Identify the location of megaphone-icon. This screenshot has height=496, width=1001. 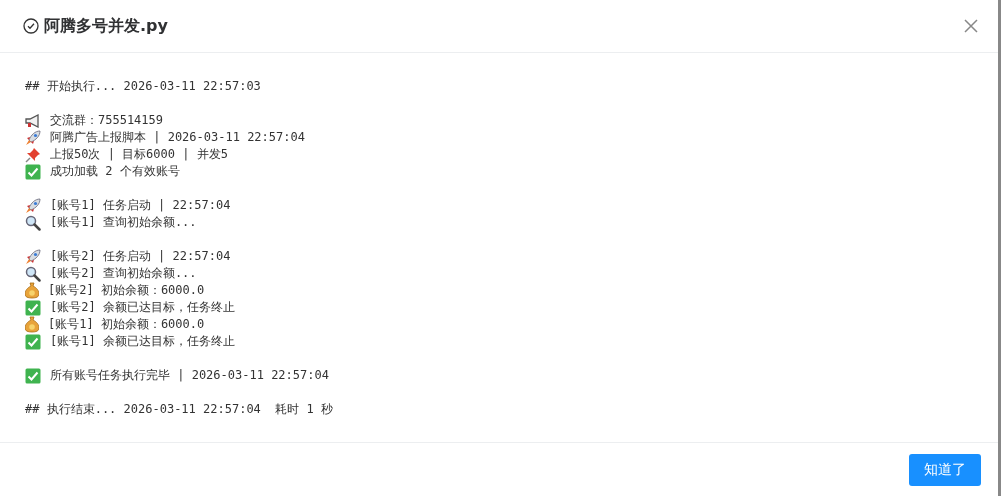
(33, 120).